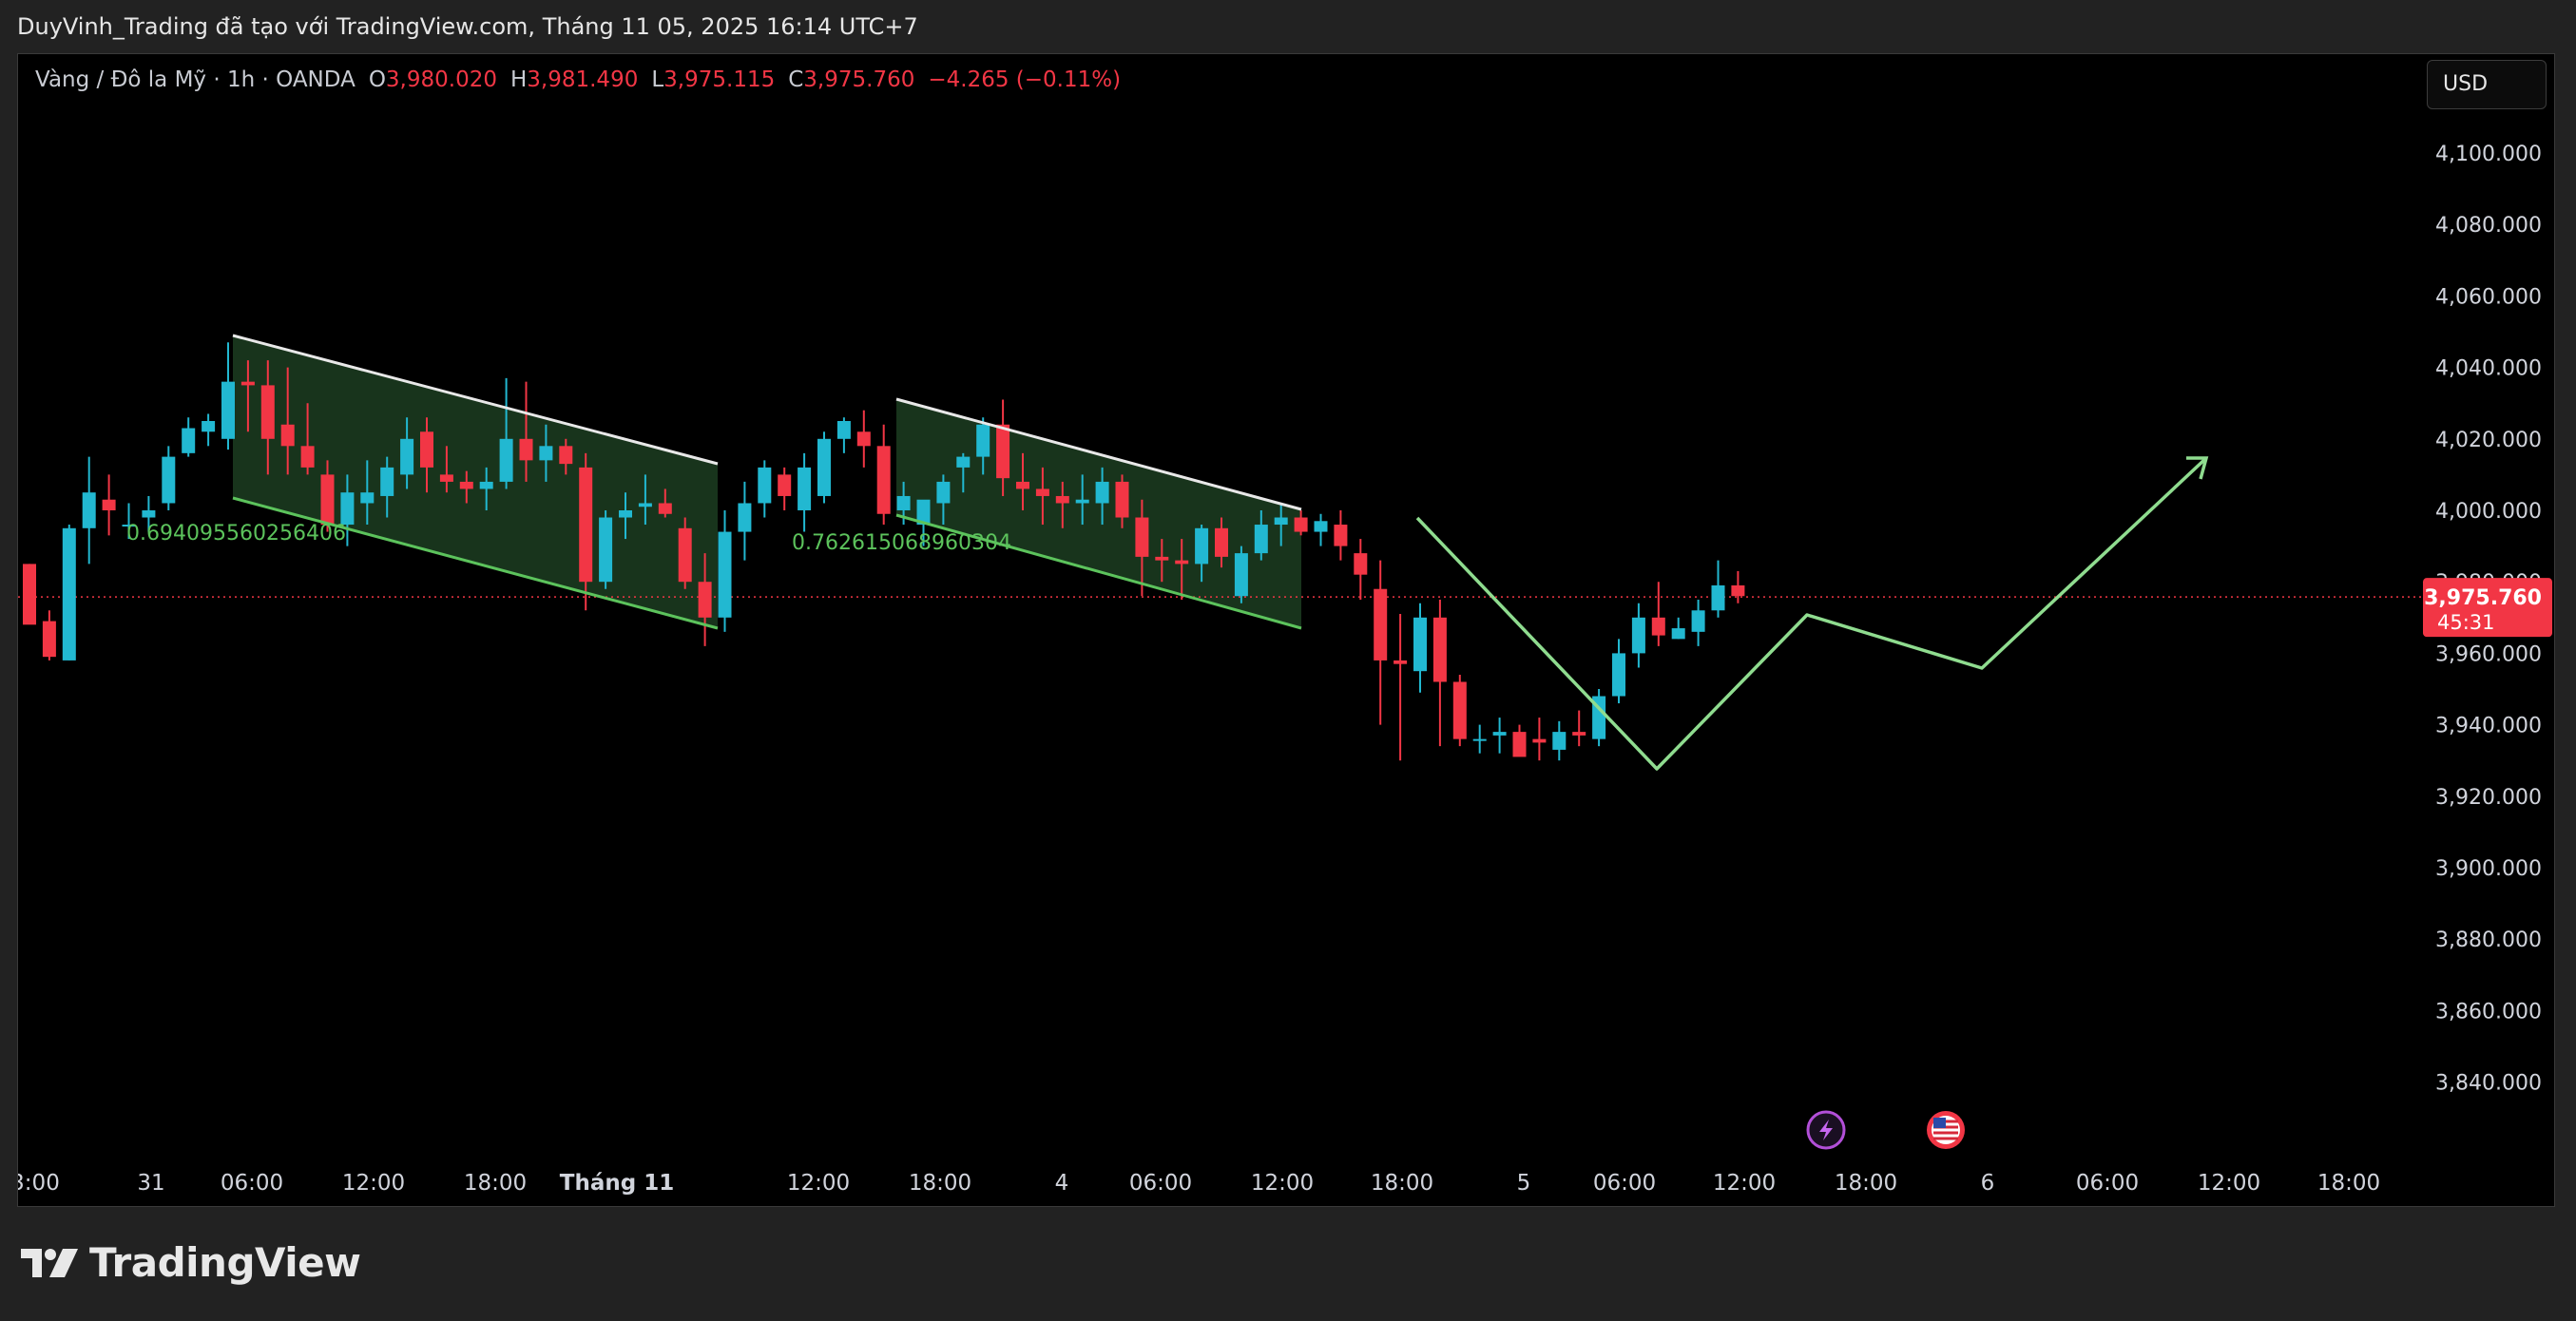  I want to click on projection-path, so click(1811, 613).